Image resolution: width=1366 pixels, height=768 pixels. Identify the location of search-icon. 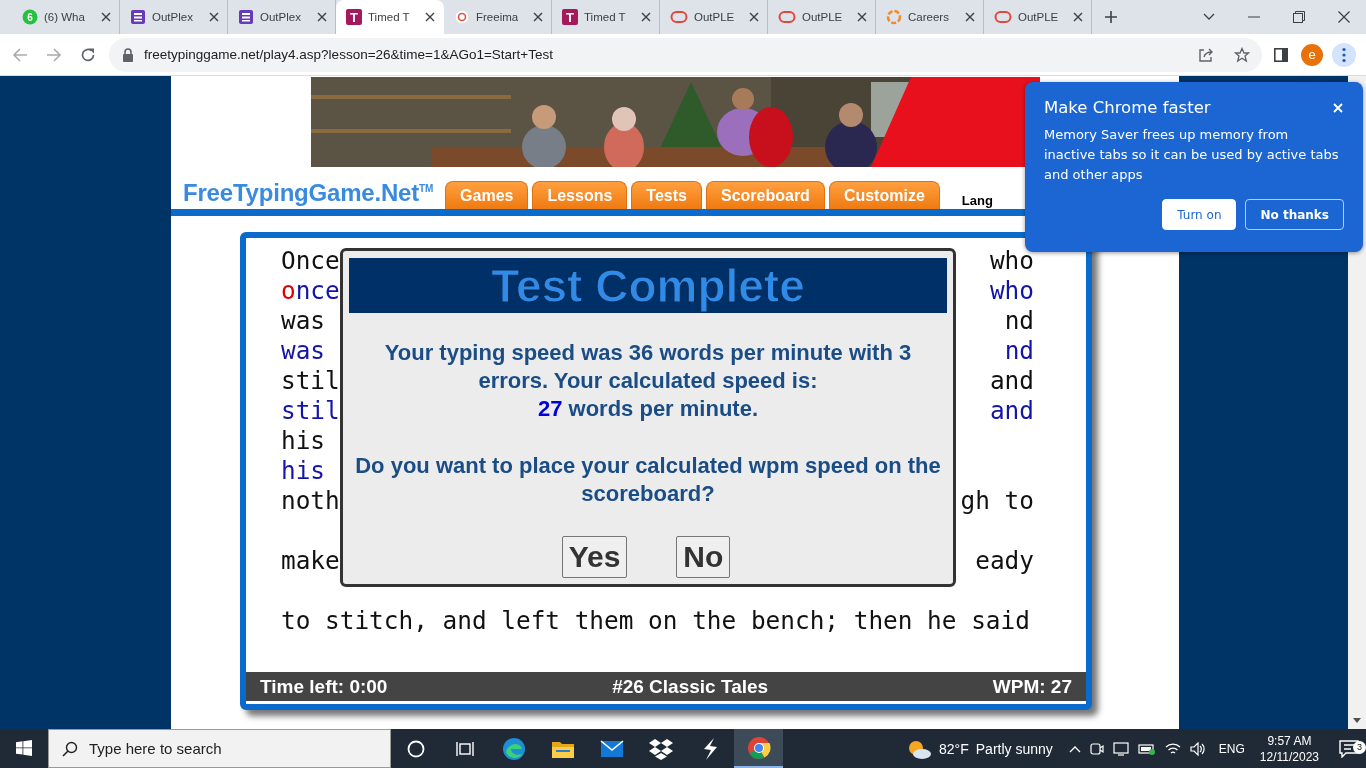
(70, 749).